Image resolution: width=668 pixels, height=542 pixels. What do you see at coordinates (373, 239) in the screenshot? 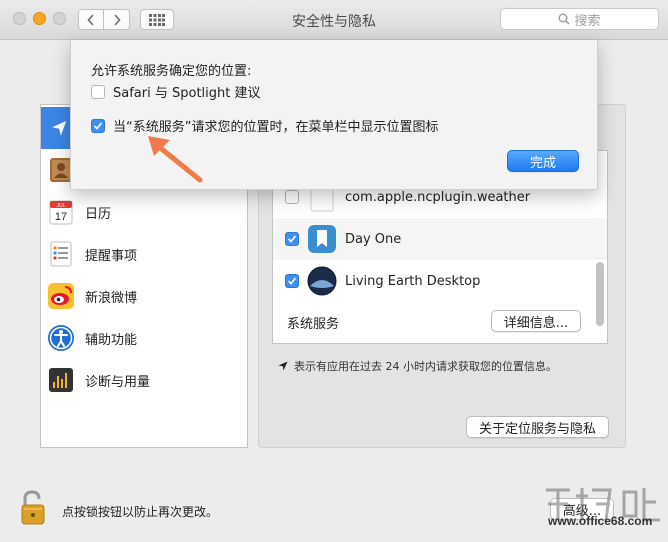
I see `app-name: Day One` at bounding box center [373, 239].